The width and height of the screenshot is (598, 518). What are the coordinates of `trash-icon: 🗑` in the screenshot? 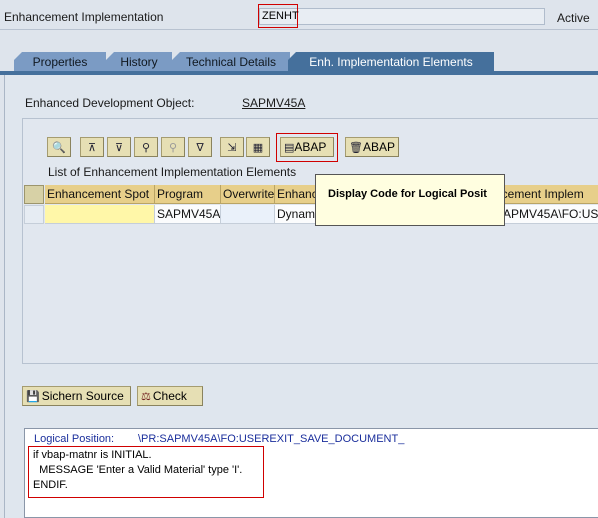 It's located at (356, 147).